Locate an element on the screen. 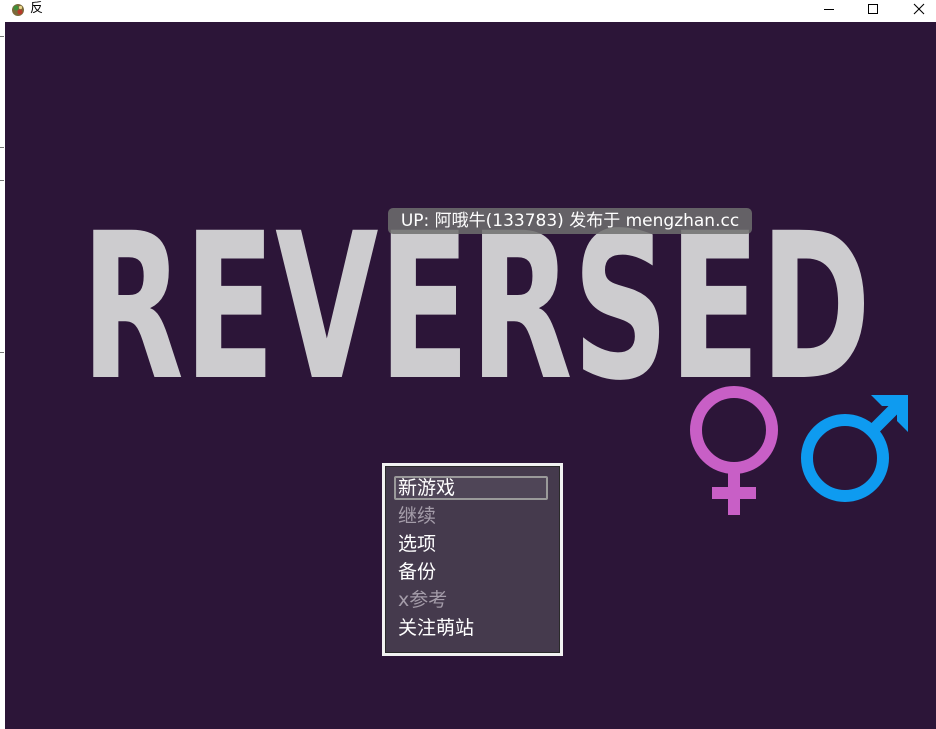 The image size is (936, 729). title-bar: 反 is located at coordinates (468, 11).